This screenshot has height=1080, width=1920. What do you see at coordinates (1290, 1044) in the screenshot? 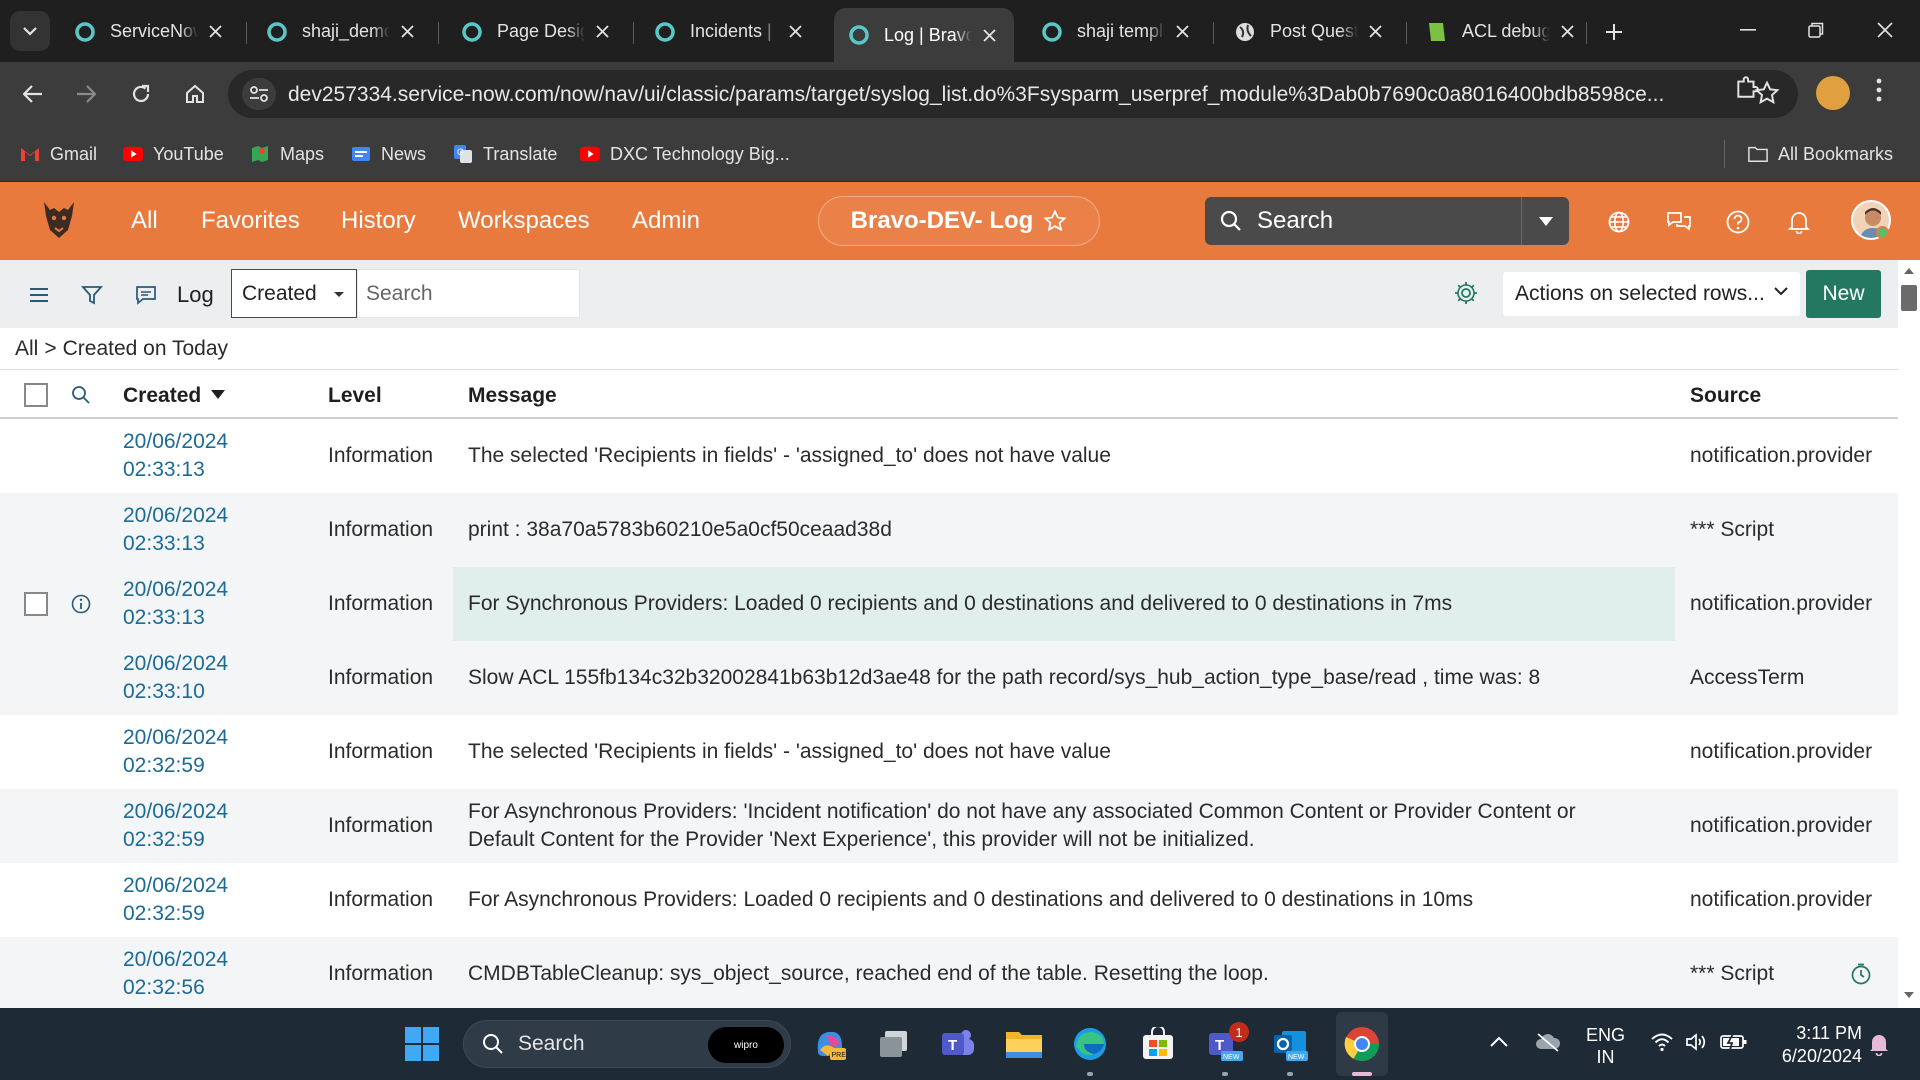
I see `outlook-new-app-icon: NEW` at bounding box center [1290, 1044].